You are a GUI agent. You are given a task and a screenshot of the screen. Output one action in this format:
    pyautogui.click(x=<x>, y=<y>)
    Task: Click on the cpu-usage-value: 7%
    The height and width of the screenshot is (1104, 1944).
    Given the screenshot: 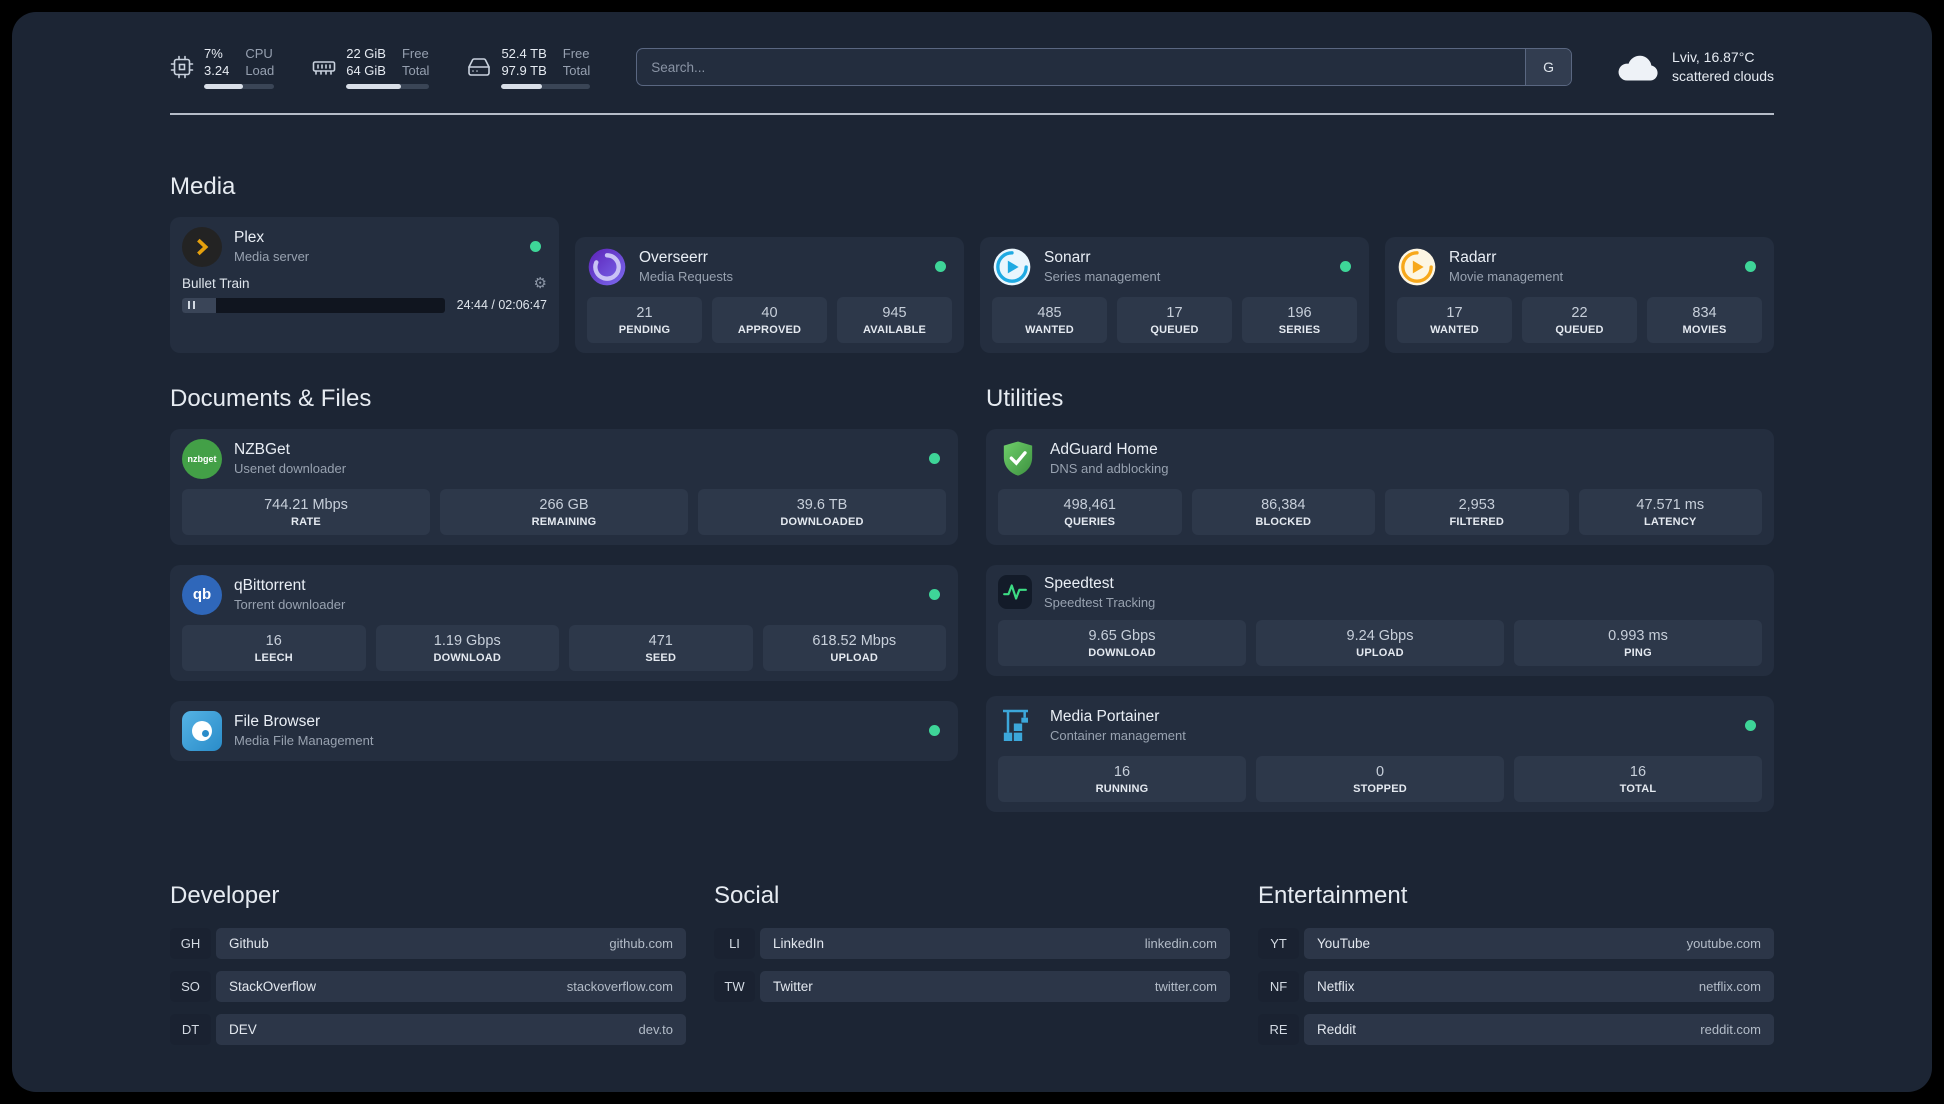 What is the action you would take?
    pyautogui.click(x=213, y=53)
    